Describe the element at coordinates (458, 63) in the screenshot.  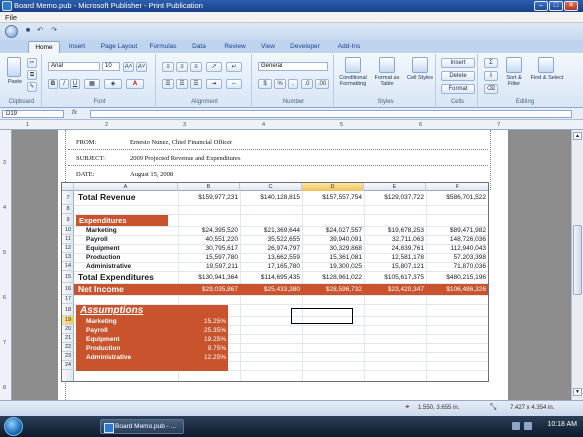
I see `insert-cells-button: Insert` at that location.